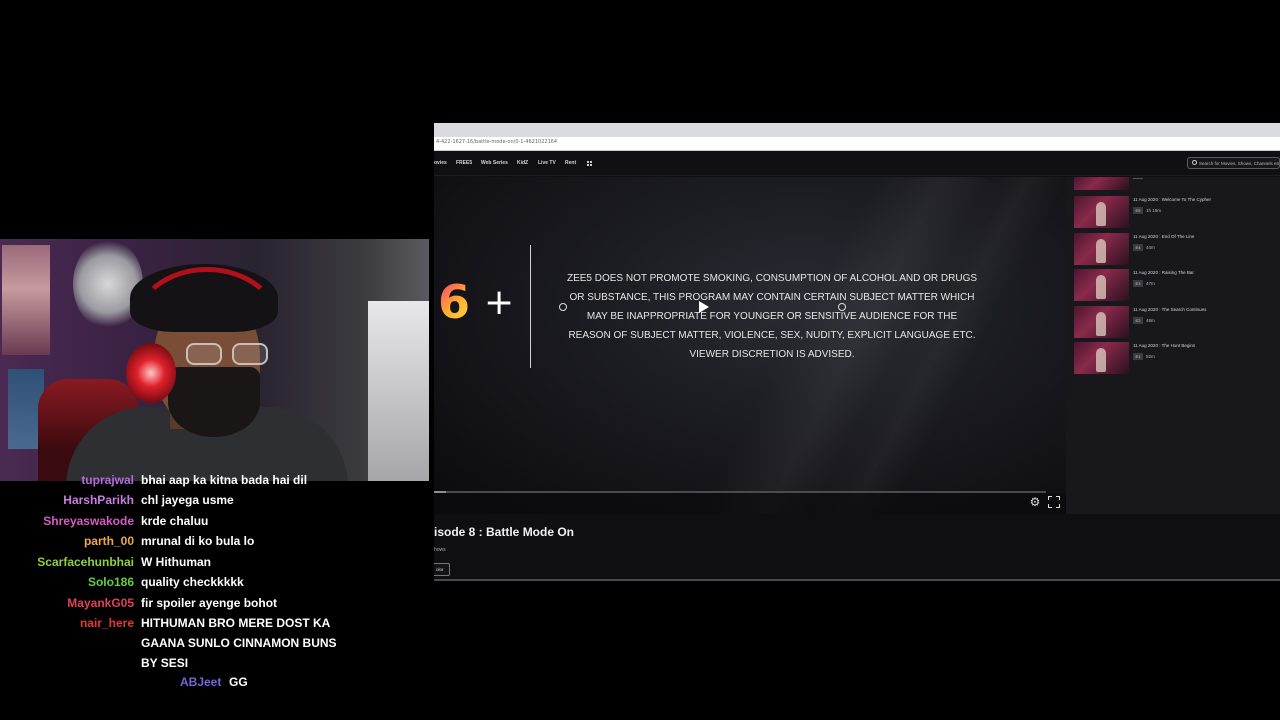 This screenshot has height=720, width=1280. What do you see at coordinates (1138, 356) in the screenshot?
I see `episode-badge: E1` at bounding box center [1138, 356].